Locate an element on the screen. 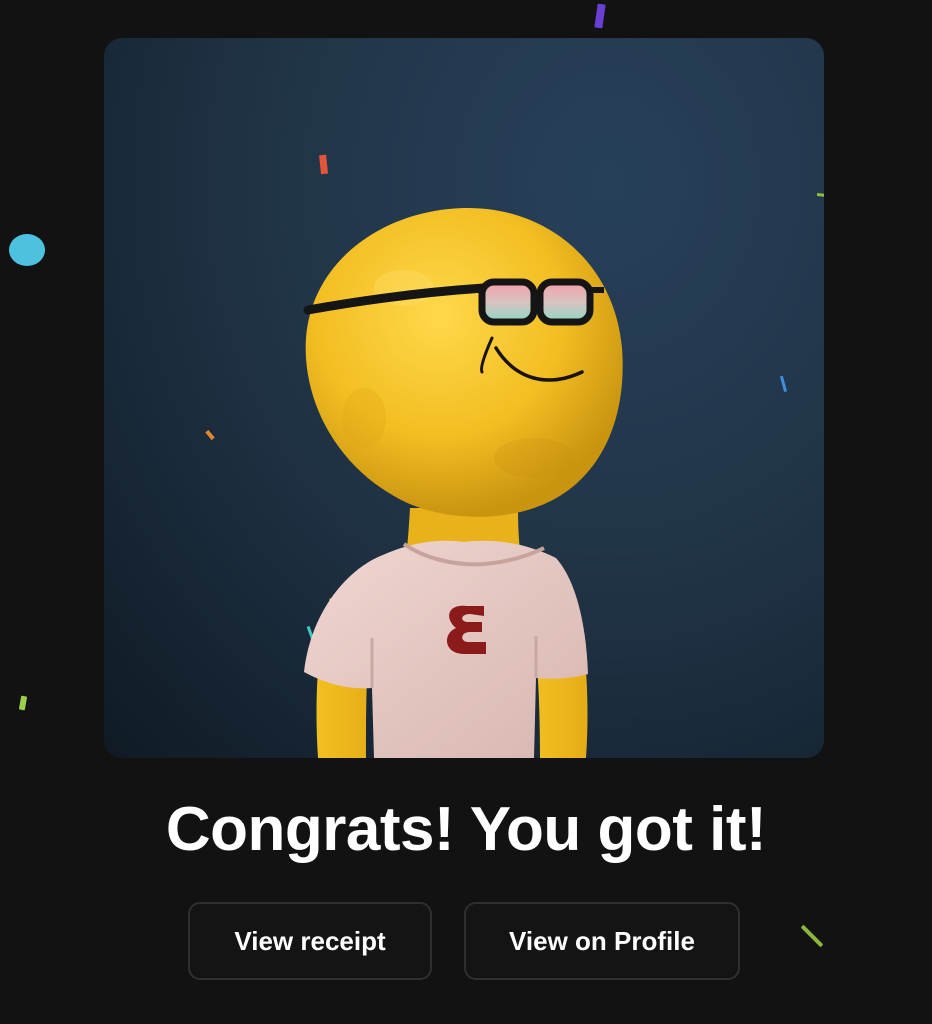  view-receipt-button: View receipt is located at coordinates (310, 941).